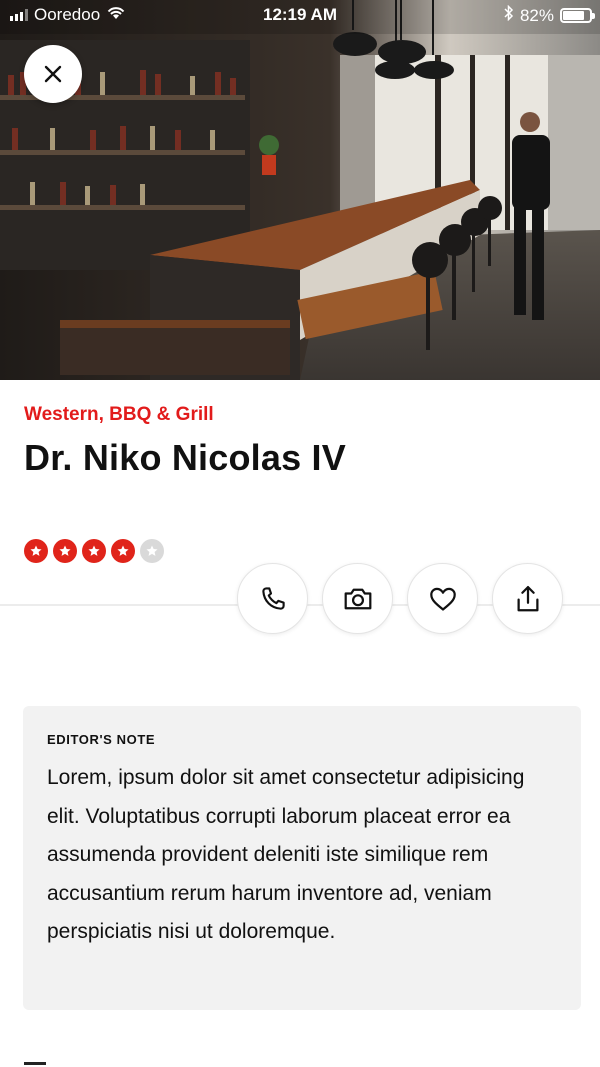 This screenshot has width=600, height=1067. I want to click on favorite-button, so click(442, 598).